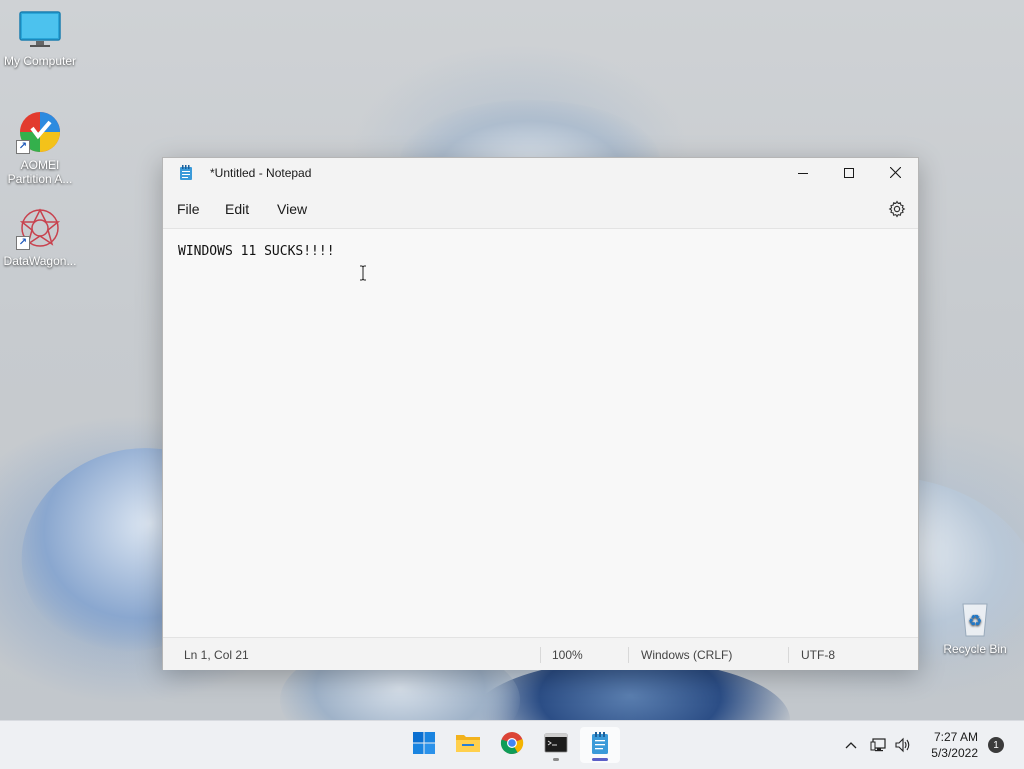 The image size is (1024, 769). I want to click on close-icon, so click(895, 173).